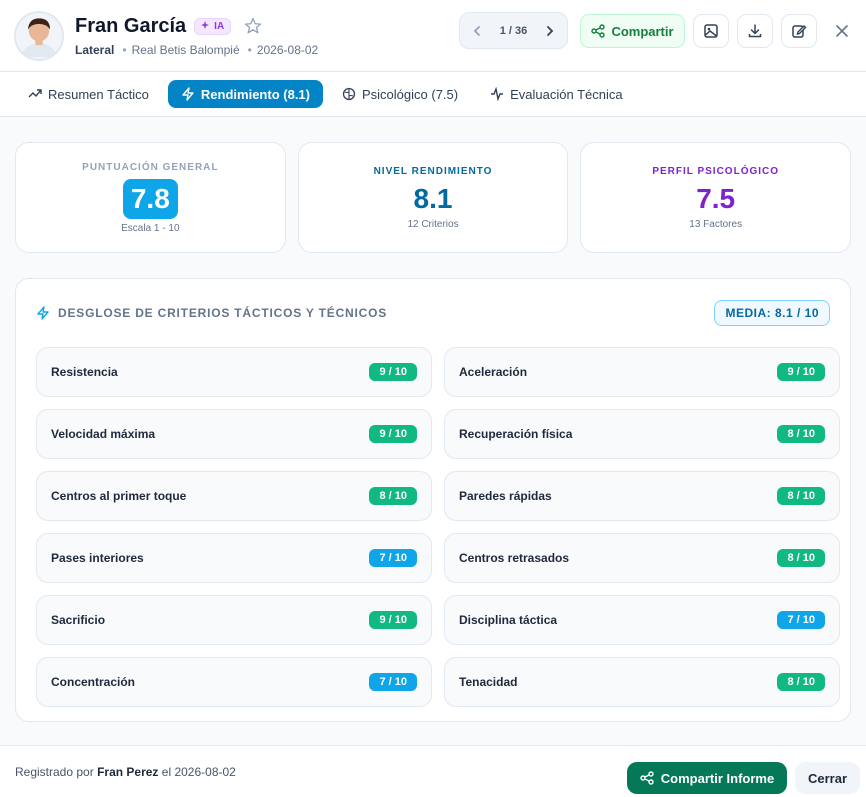 The width and height of the screenshot is (866, 797). I want to click on image-button, so click(711, 31).